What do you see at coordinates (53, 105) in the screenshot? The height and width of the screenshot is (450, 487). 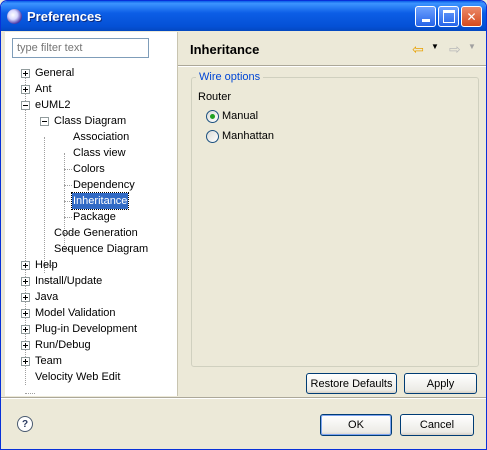 I see `tree-item-label: eUML2` at bounding box center [53, 105].